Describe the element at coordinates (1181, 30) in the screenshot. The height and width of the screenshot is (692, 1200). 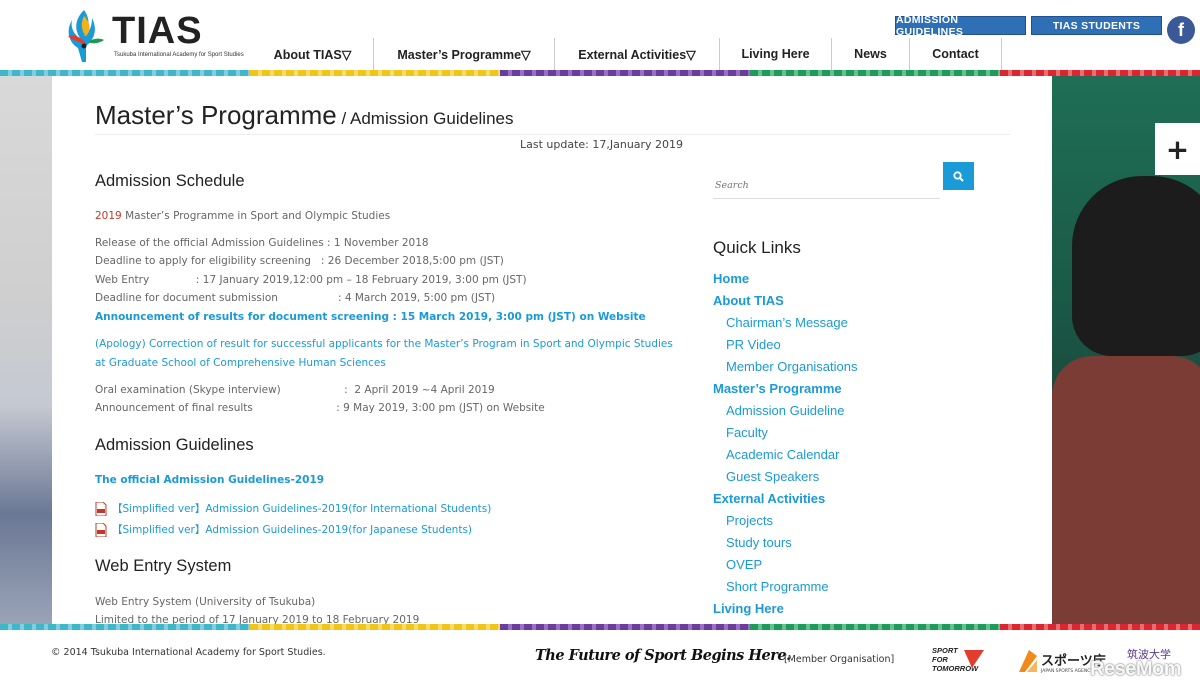
I see `facebook-icon: f` at that location.